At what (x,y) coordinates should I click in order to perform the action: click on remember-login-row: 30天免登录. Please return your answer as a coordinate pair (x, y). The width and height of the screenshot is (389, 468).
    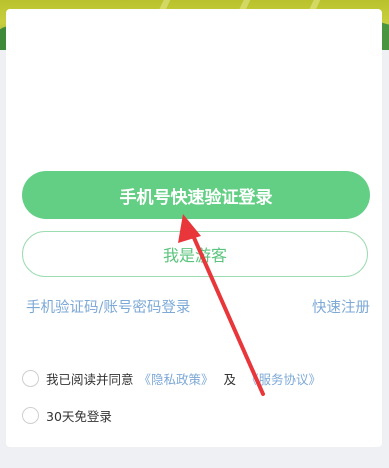
    Looking at the image, I should click on (67, 415).